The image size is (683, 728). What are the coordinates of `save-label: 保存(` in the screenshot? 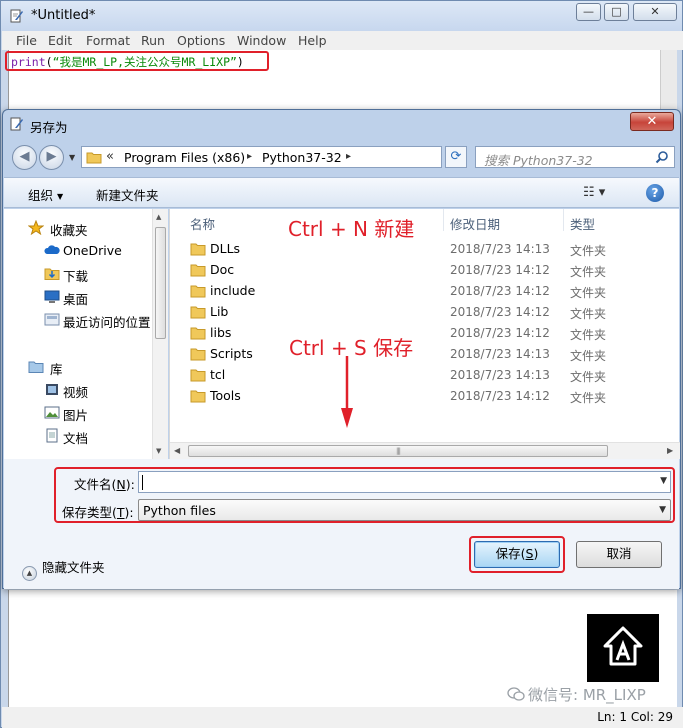 It's located at (510, 553).